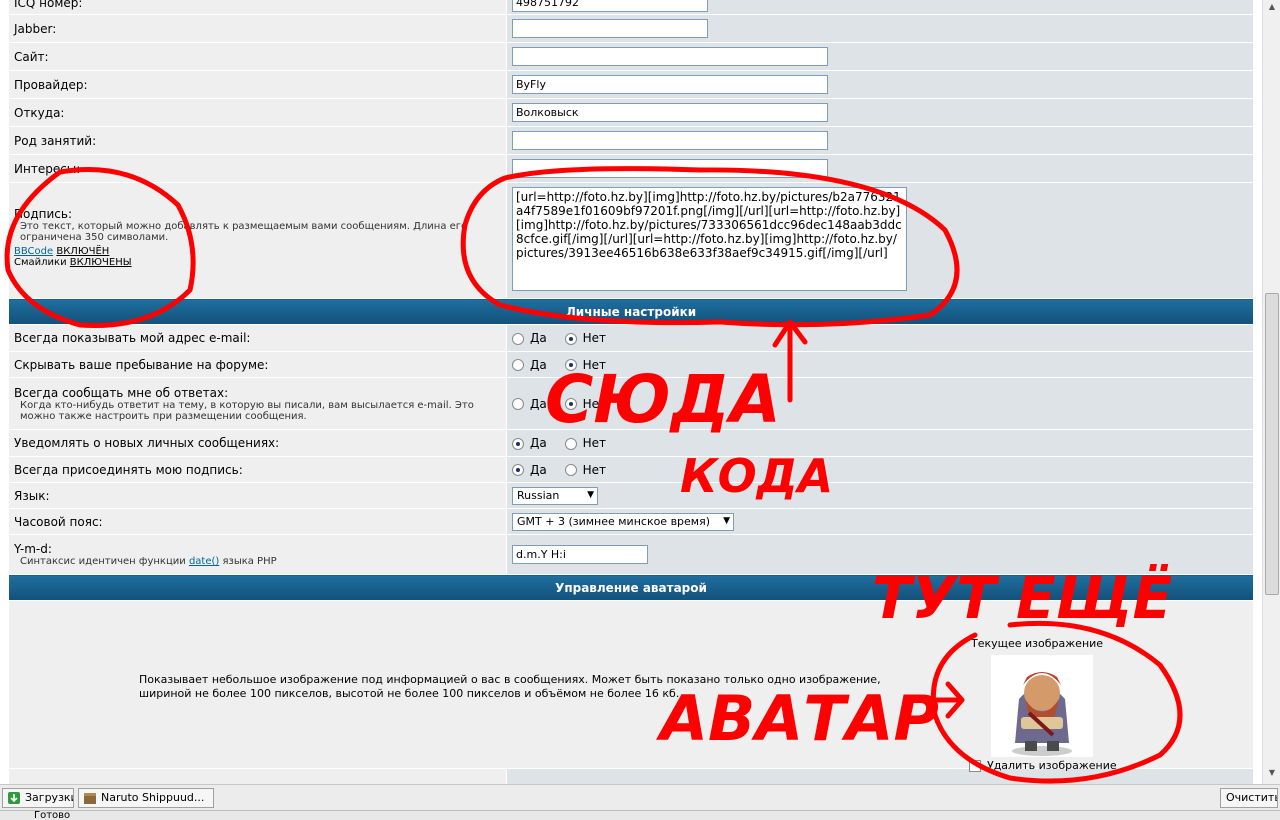 This screenshot has height=820, width=1280. Describe the element at coordinates (100, 262) in the screenshot. I see `smilies-state: ВКЛЮЧЕНЫ` at that location.